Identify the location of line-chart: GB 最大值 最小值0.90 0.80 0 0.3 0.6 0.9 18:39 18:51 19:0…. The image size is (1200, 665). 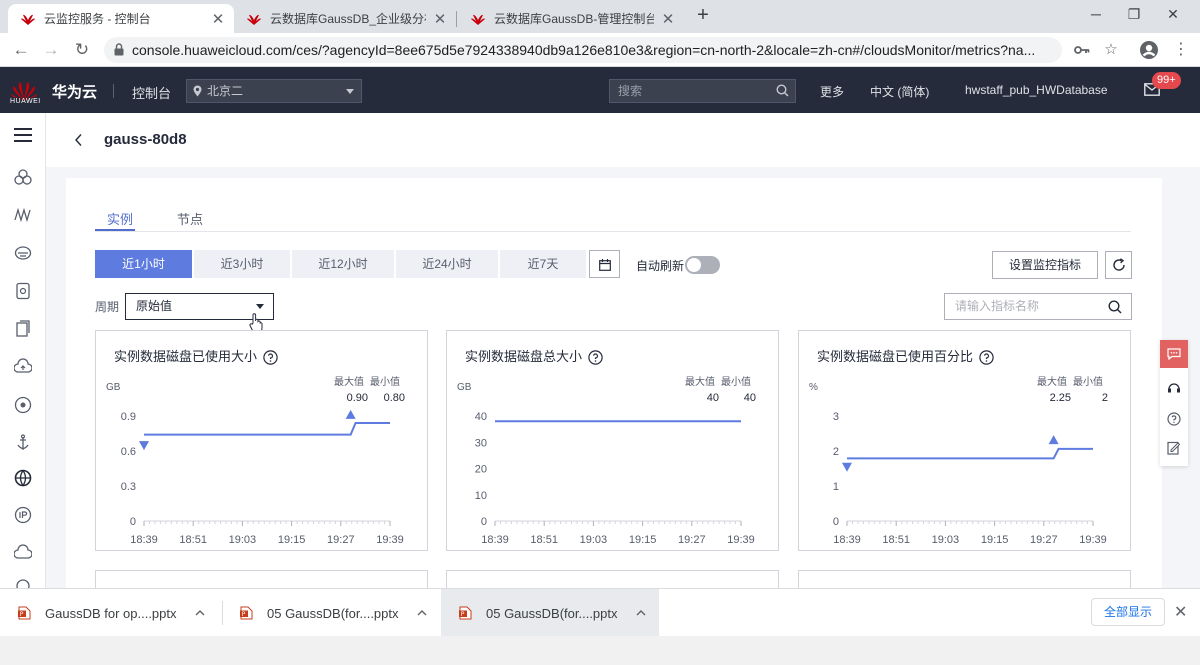
(255, 460).